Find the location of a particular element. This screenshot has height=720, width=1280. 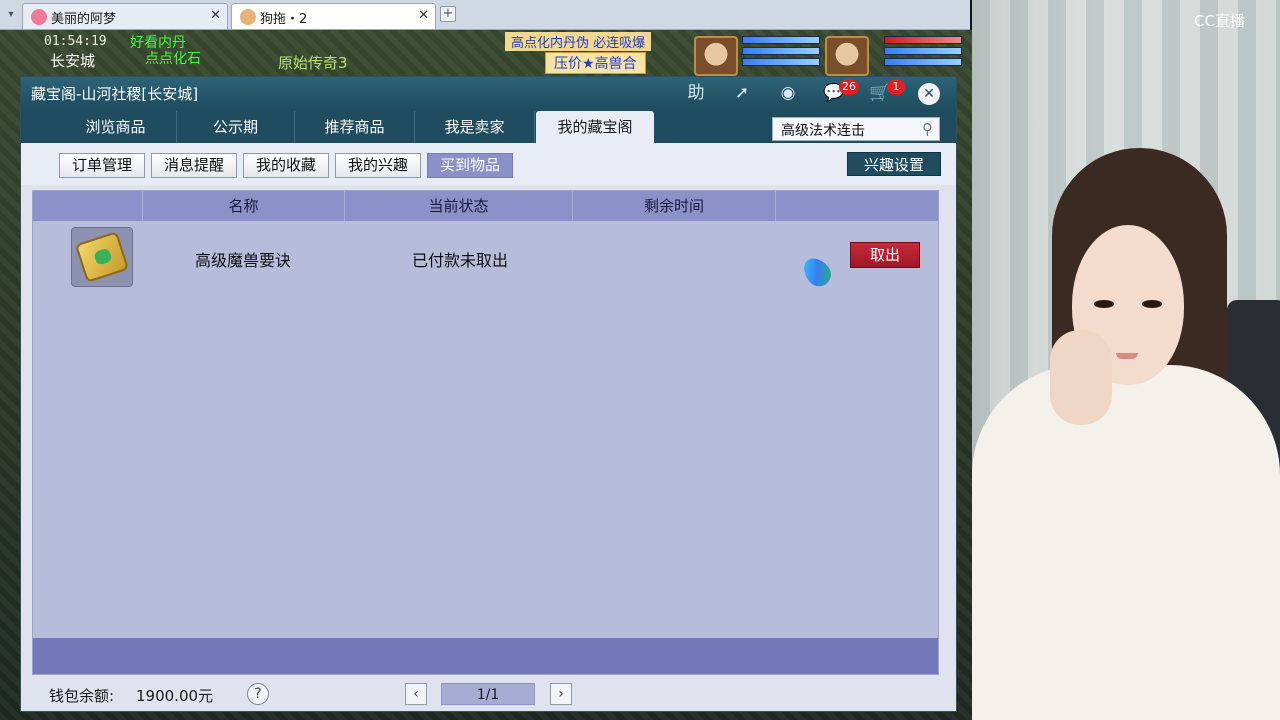

search-input-value: 高级法术连击 is located at coordinates (823, 131).